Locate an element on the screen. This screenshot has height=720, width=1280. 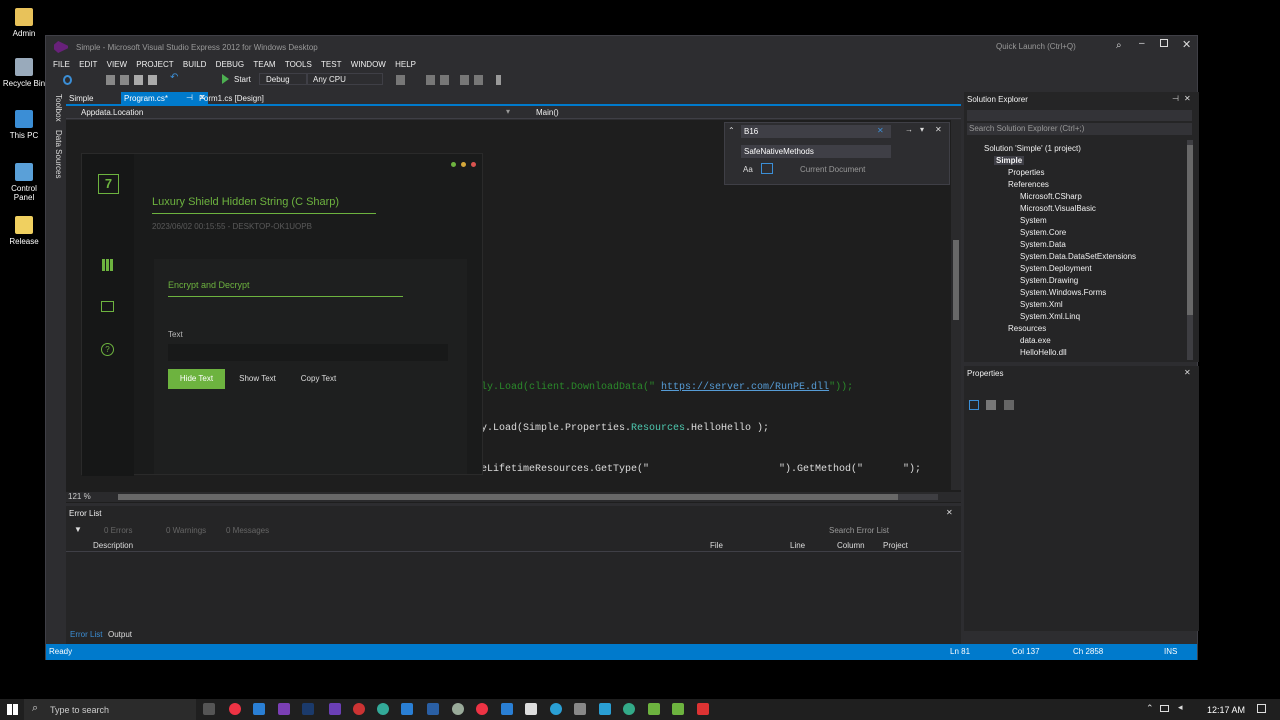
chevron-down-icon: ▾ is located at coordinates (508, 111).